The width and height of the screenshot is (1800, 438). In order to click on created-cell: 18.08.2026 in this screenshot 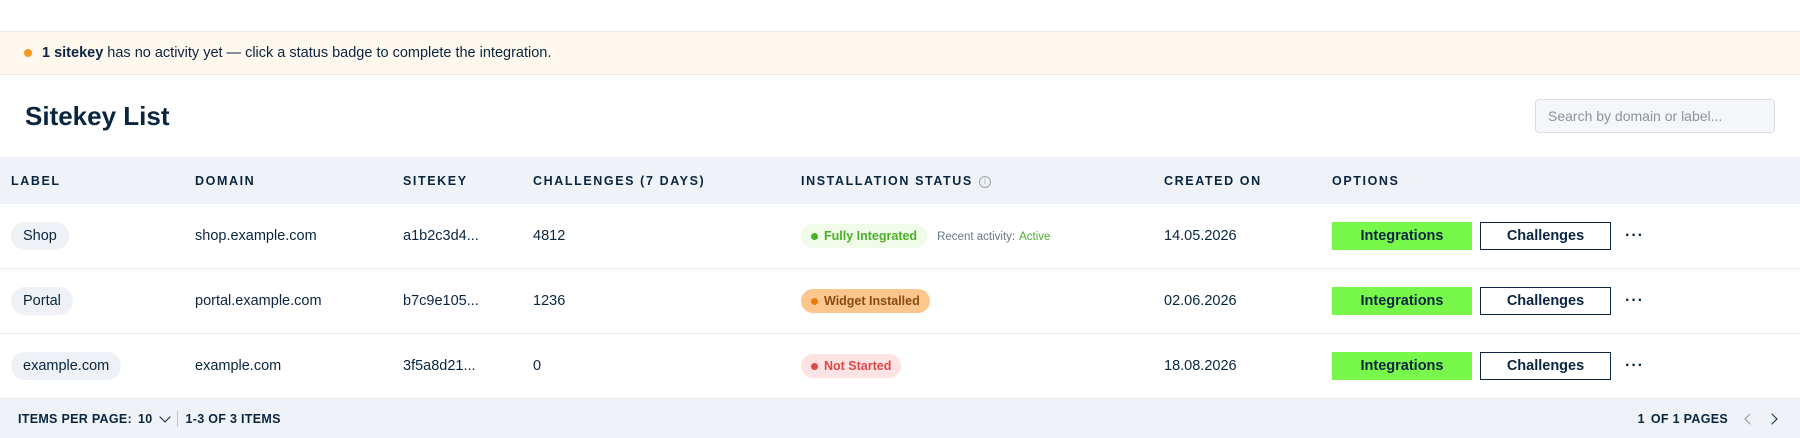, I will do `click(1200, 366)`.